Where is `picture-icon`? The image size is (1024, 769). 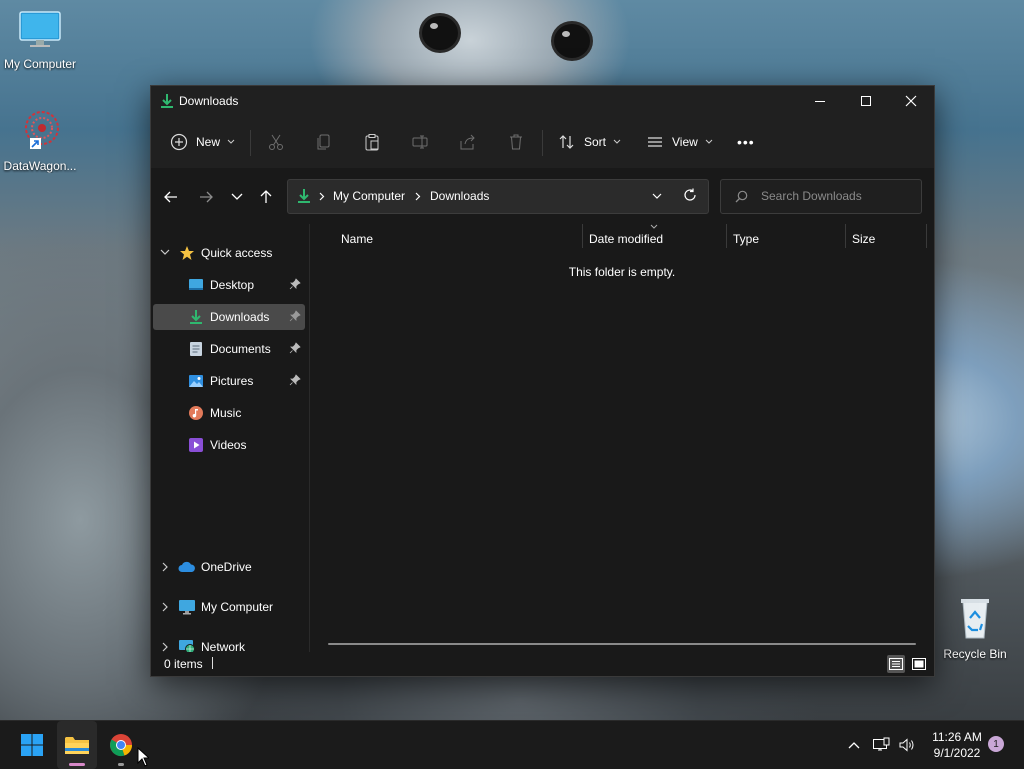
picture-icon is located at coordinates (196, 381).